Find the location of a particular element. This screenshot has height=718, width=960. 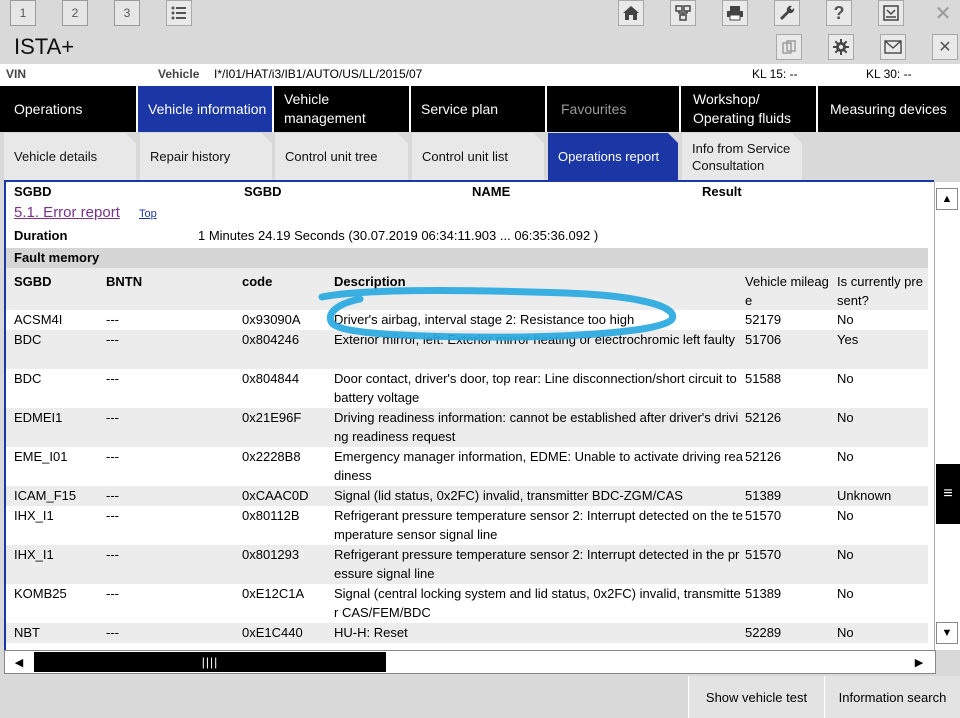

copy-icon-glyph is located at coordinates (789, 47).